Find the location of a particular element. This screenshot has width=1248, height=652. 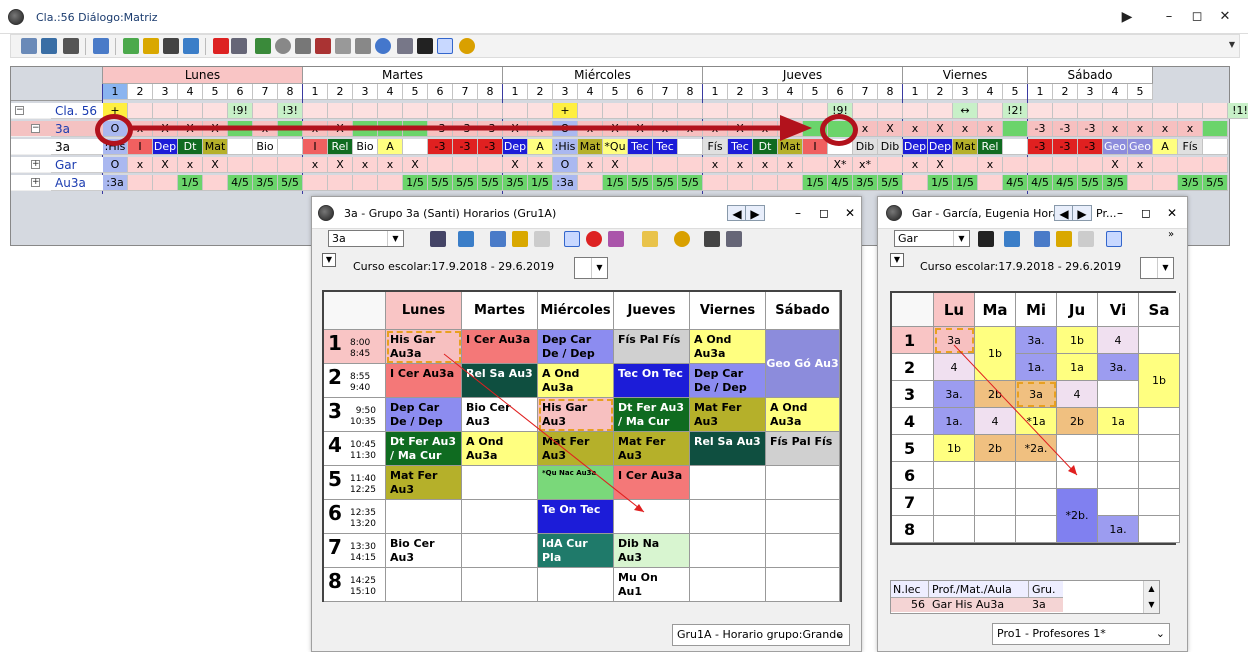

lesson-cell: Dib Na Au3 is located at coordinates (652, 551).